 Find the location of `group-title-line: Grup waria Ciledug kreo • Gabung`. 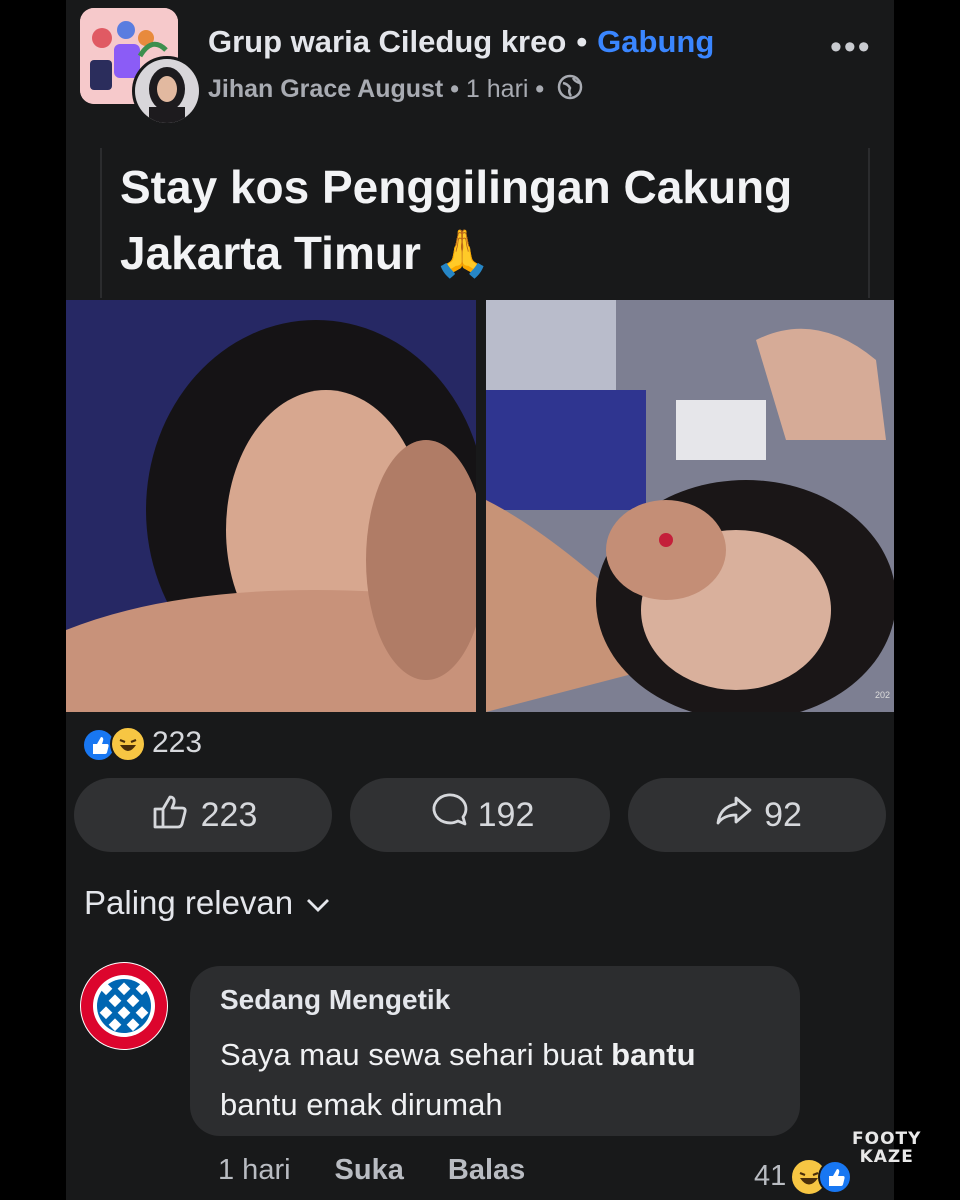

group-title-line: Grup waria Ciledug kreo • Gabung is located at coordinates (461, 42).